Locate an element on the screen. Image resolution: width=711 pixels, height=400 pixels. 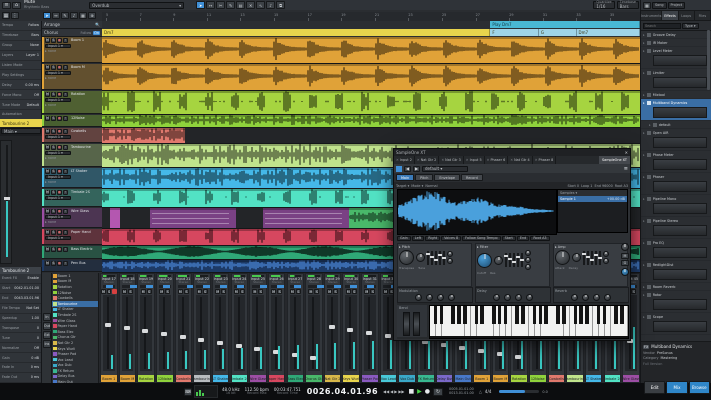
loop-range-display: 0005.01.01.00 0013.01.01.00 is located at coordinates (461, 391).